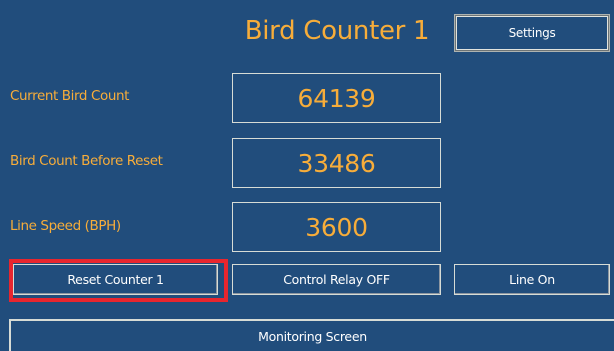  What do you see at coordinates (336, 227) in the screenshot?
I see `line-speed-value: 3600` at bounding box center [336, 227].